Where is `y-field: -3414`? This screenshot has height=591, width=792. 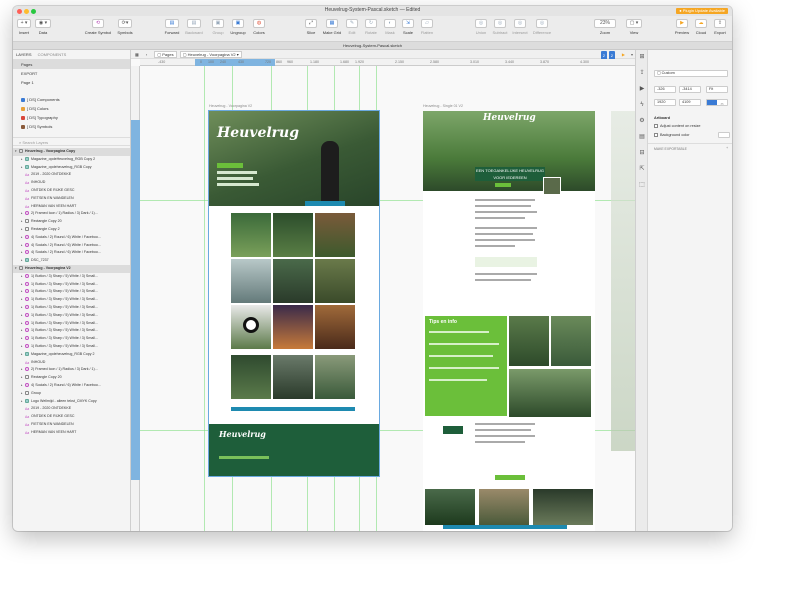
y-field: -3414 is located at coordinates (690, 89).